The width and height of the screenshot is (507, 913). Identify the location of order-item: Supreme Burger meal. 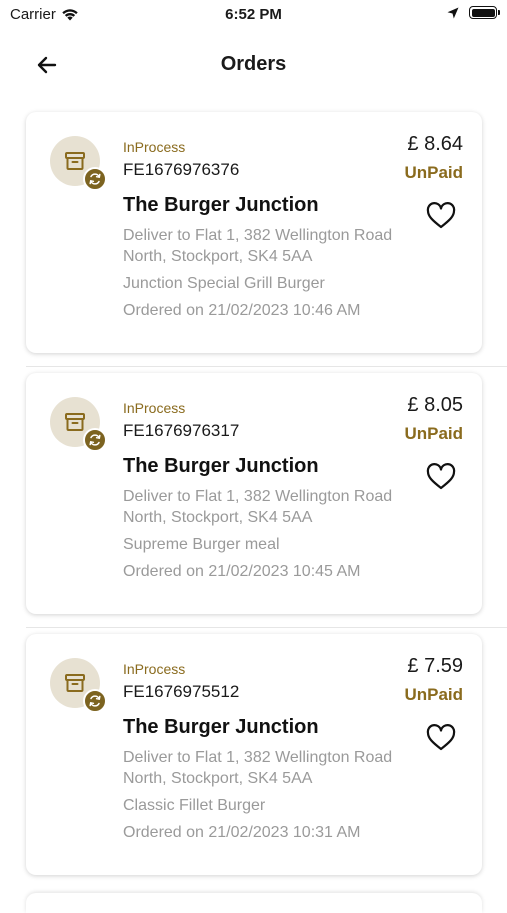
(201, 544).